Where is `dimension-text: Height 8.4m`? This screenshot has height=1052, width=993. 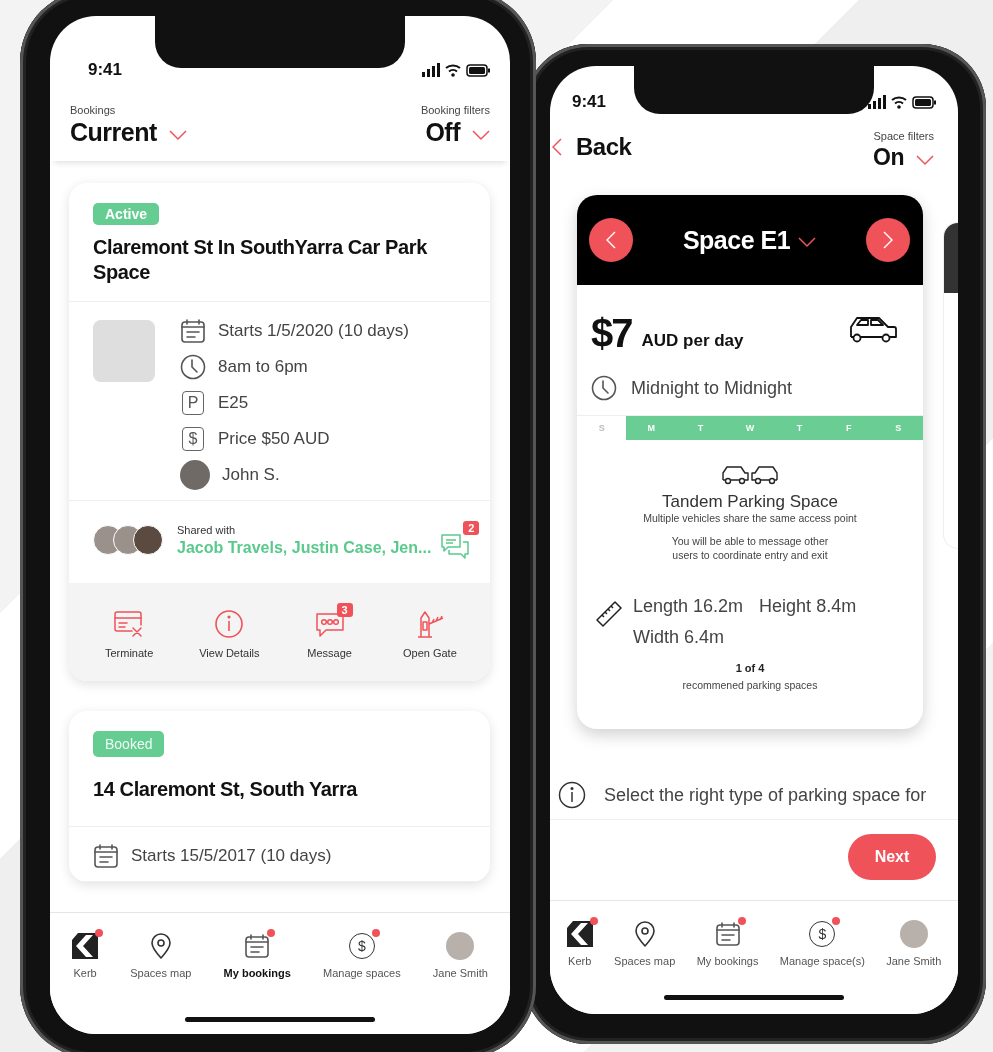
dimension-text: Height 8.4m is located at coordinates (808, 606).